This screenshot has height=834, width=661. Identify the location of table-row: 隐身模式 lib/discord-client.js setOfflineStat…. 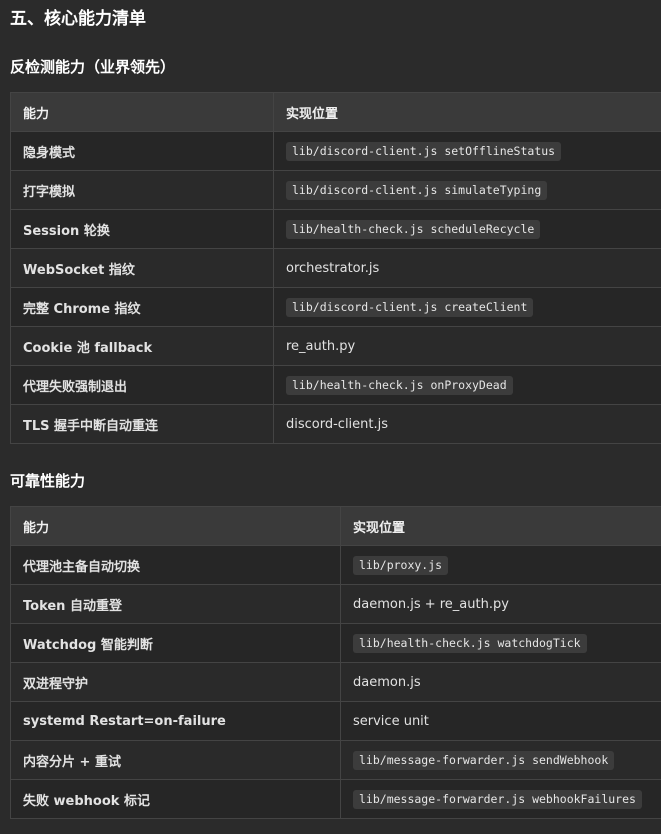
(335, 151).